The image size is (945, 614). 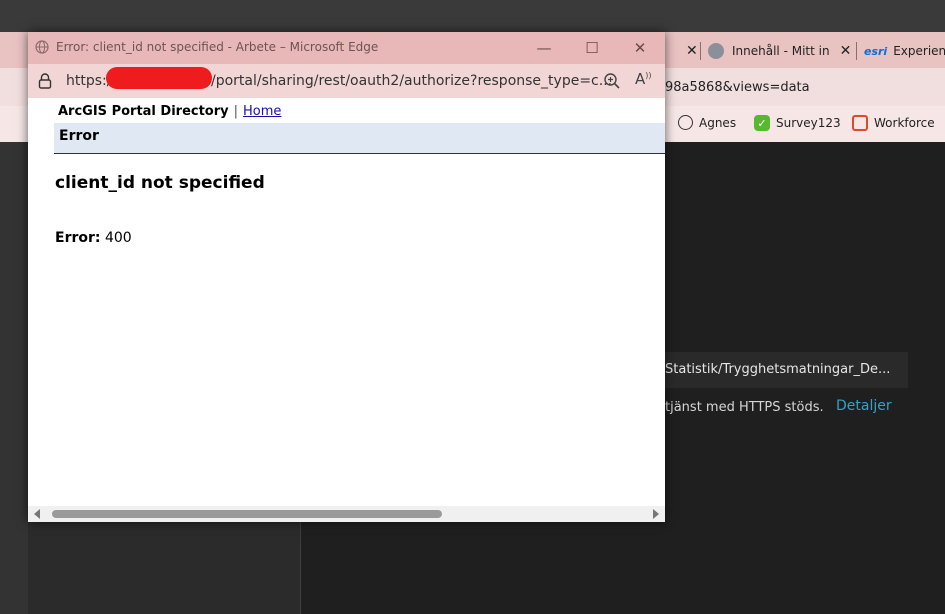 What do you see at coordinates (79, 136) in the screenshot?
I see `error-section-label: Error` at bounding box center [79, 136].